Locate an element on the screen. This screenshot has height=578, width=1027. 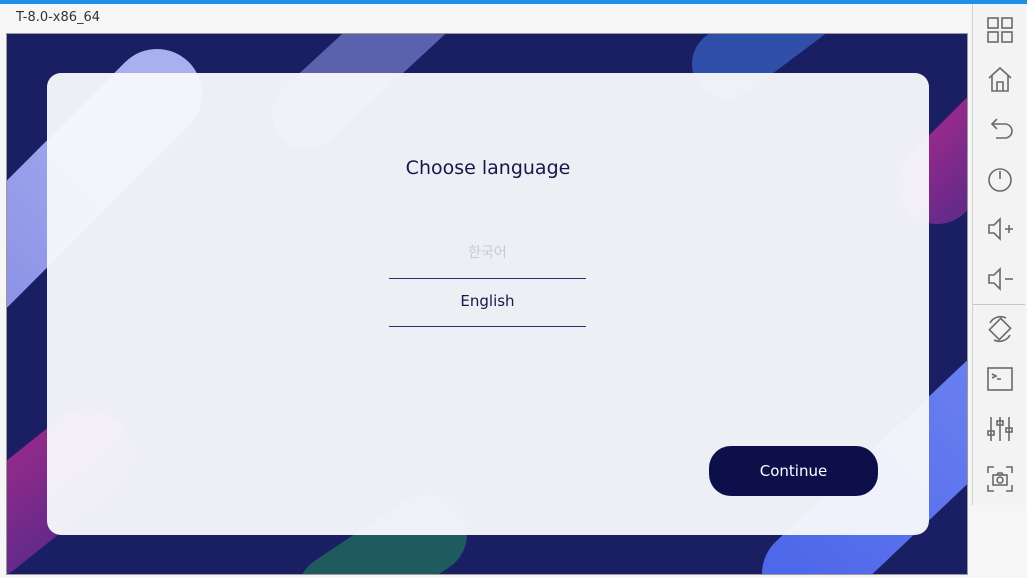
power-icon is located at coordinates (1000, 179).